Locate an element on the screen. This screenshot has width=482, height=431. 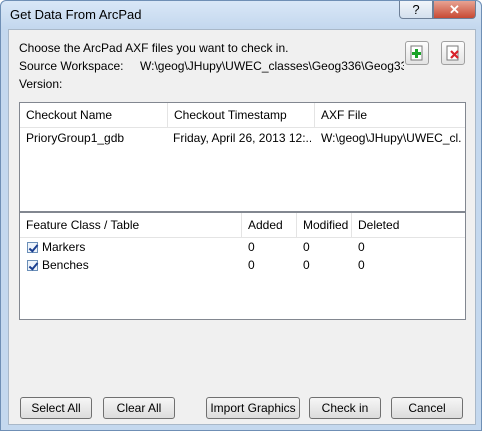
benches-checkbox is located at coordinates (32, 265).